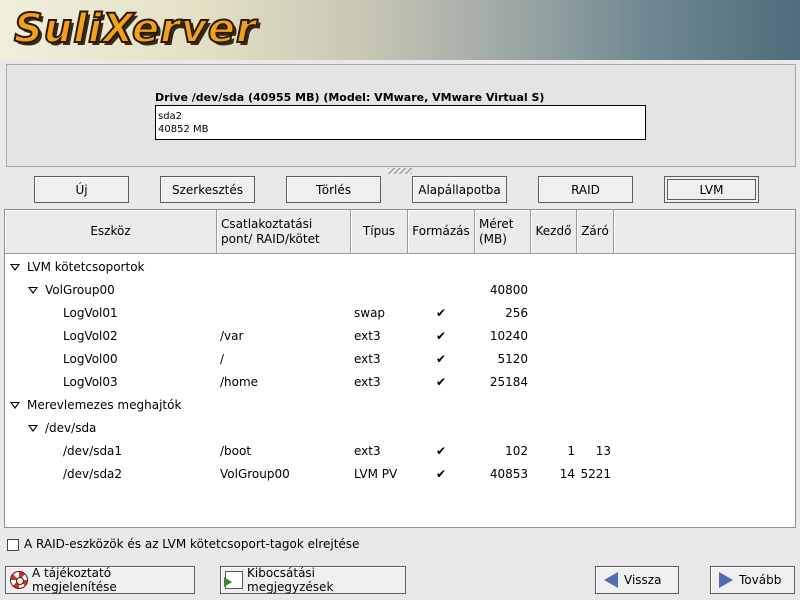 This screenshot has height=600, width=800. What do you see at coordinates (567, 474) in the screenshot?
I see `cell-start: 14` at bounding box center [567, 474].